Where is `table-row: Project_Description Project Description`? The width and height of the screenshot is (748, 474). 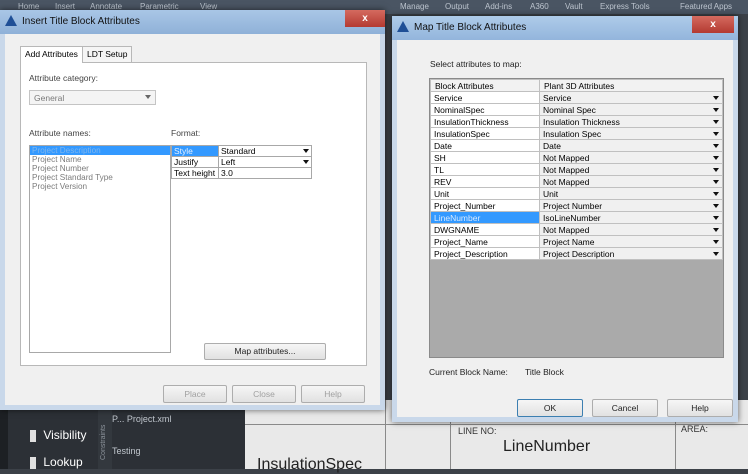 table-row: Project_Description Project Description is located at coordinates (576, 253).